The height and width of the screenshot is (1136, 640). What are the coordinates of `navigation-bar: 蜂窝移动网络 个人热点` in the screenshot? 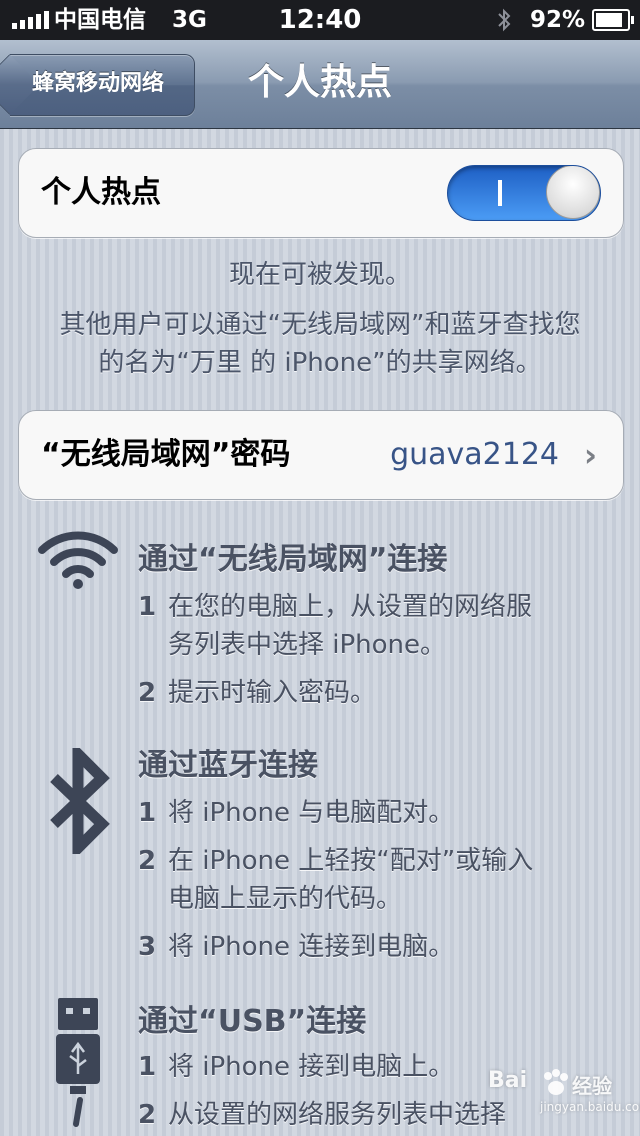 It's located at (320, 84).